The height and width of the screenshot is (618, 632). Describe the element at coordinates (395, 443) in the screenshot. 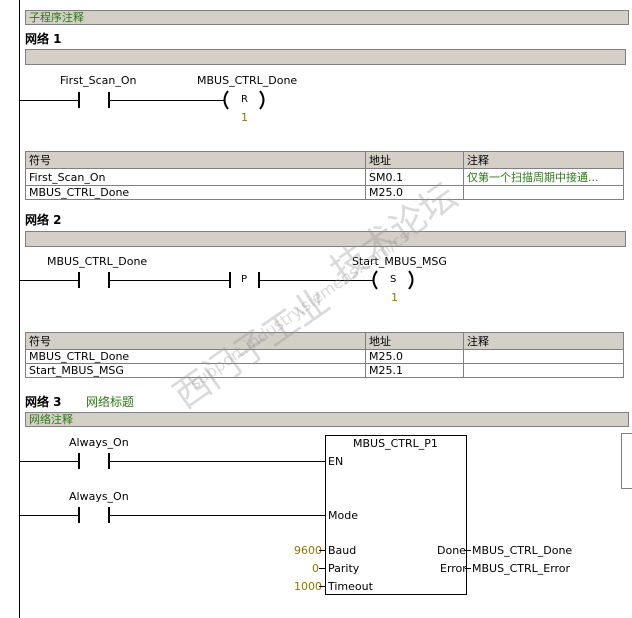

I see `block-name: MBUS_CTRL_P1` at that location.